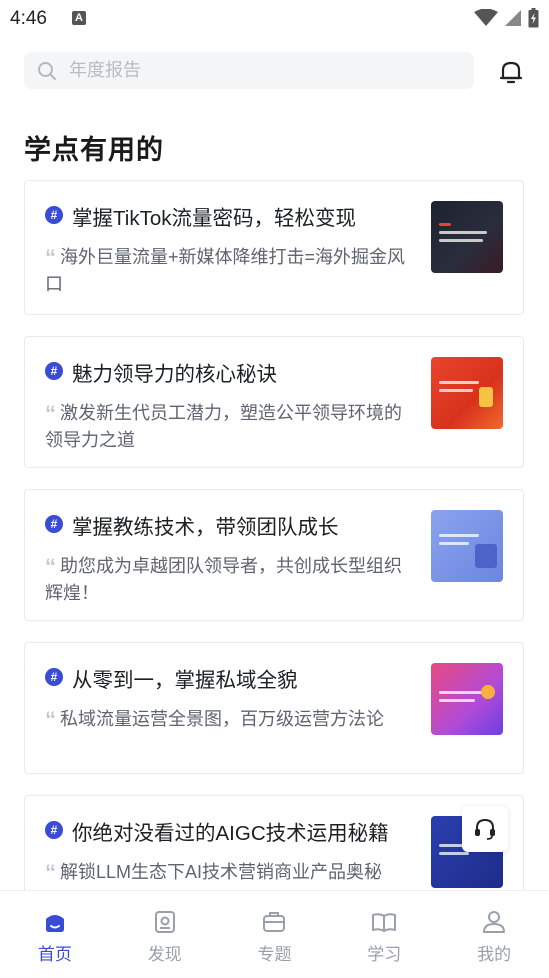  I want to click on notification-badge: A, so click(79, 18).